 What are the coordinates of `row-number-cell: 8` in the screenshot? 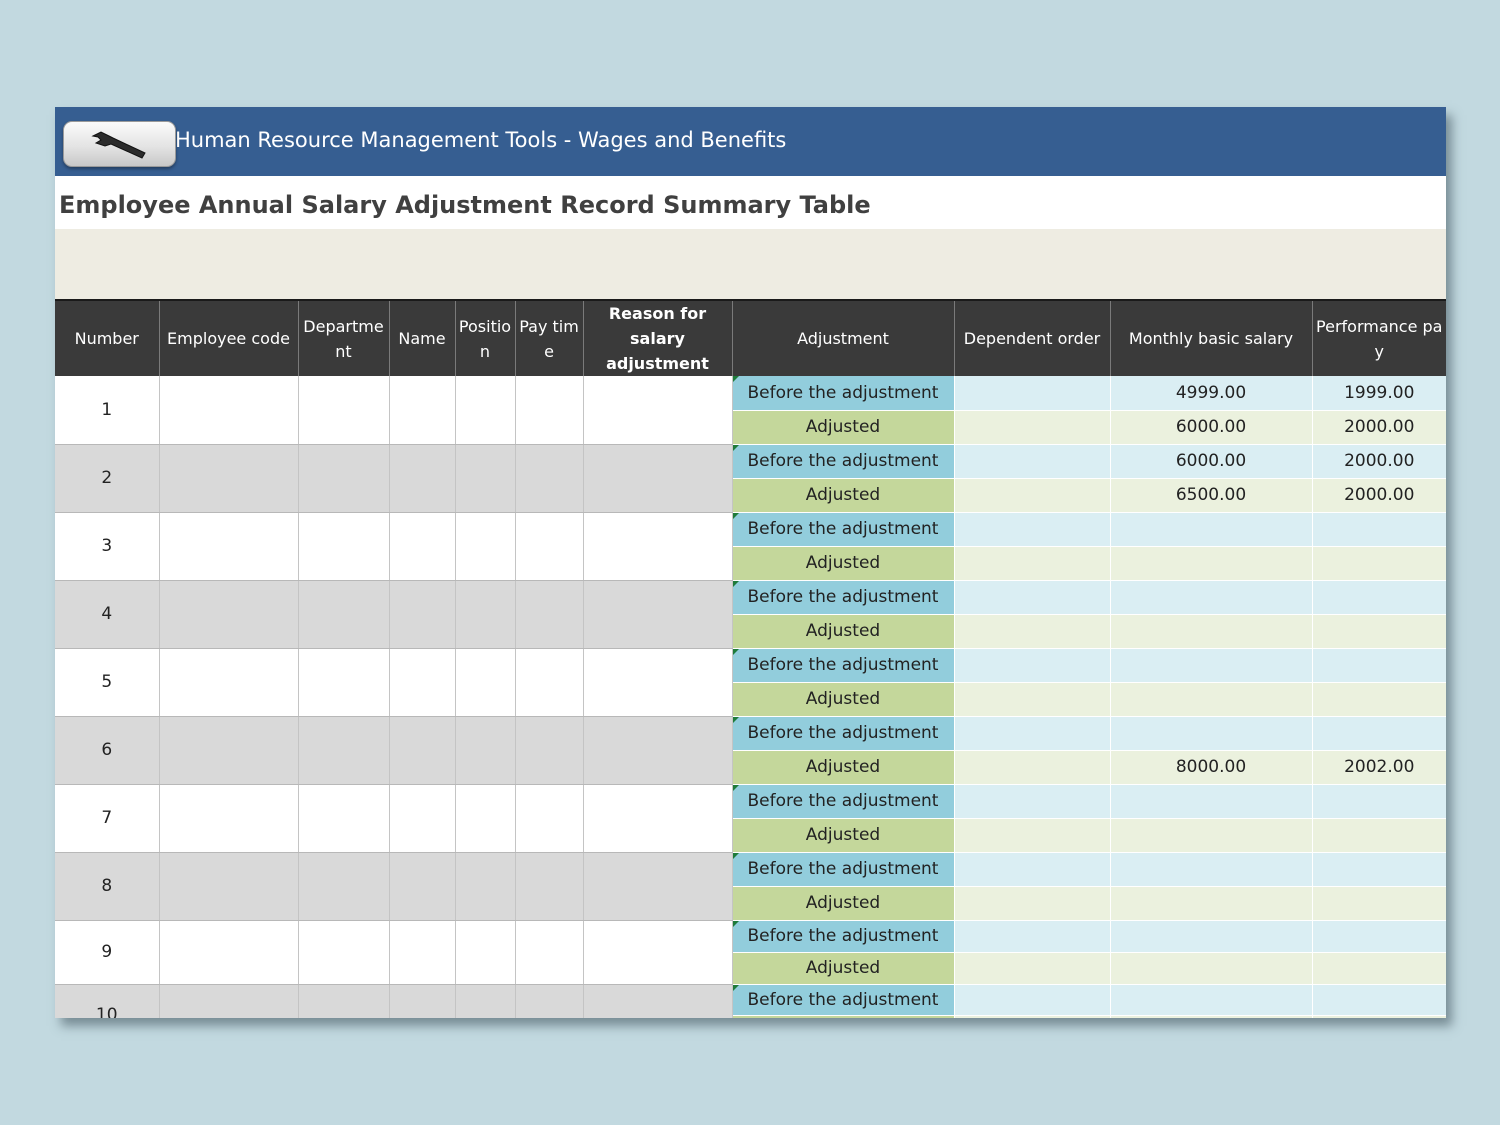 It's located at (107, 886).